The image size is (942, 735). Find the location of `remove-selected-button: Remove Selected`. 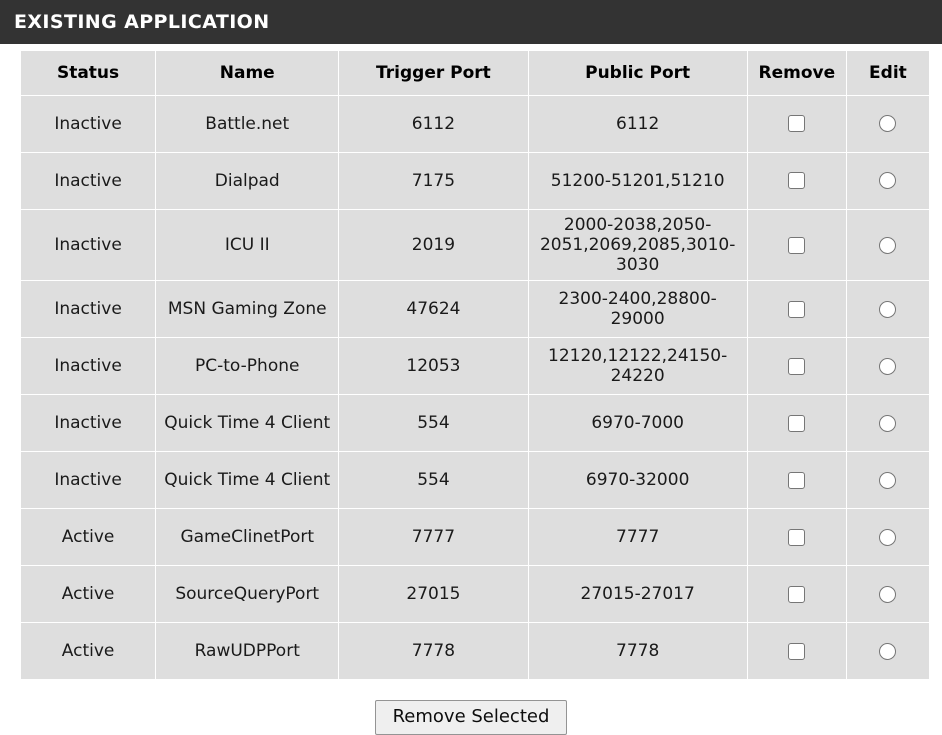

remove-selected-button: Remove Selected is located at coordinates (471, 717).